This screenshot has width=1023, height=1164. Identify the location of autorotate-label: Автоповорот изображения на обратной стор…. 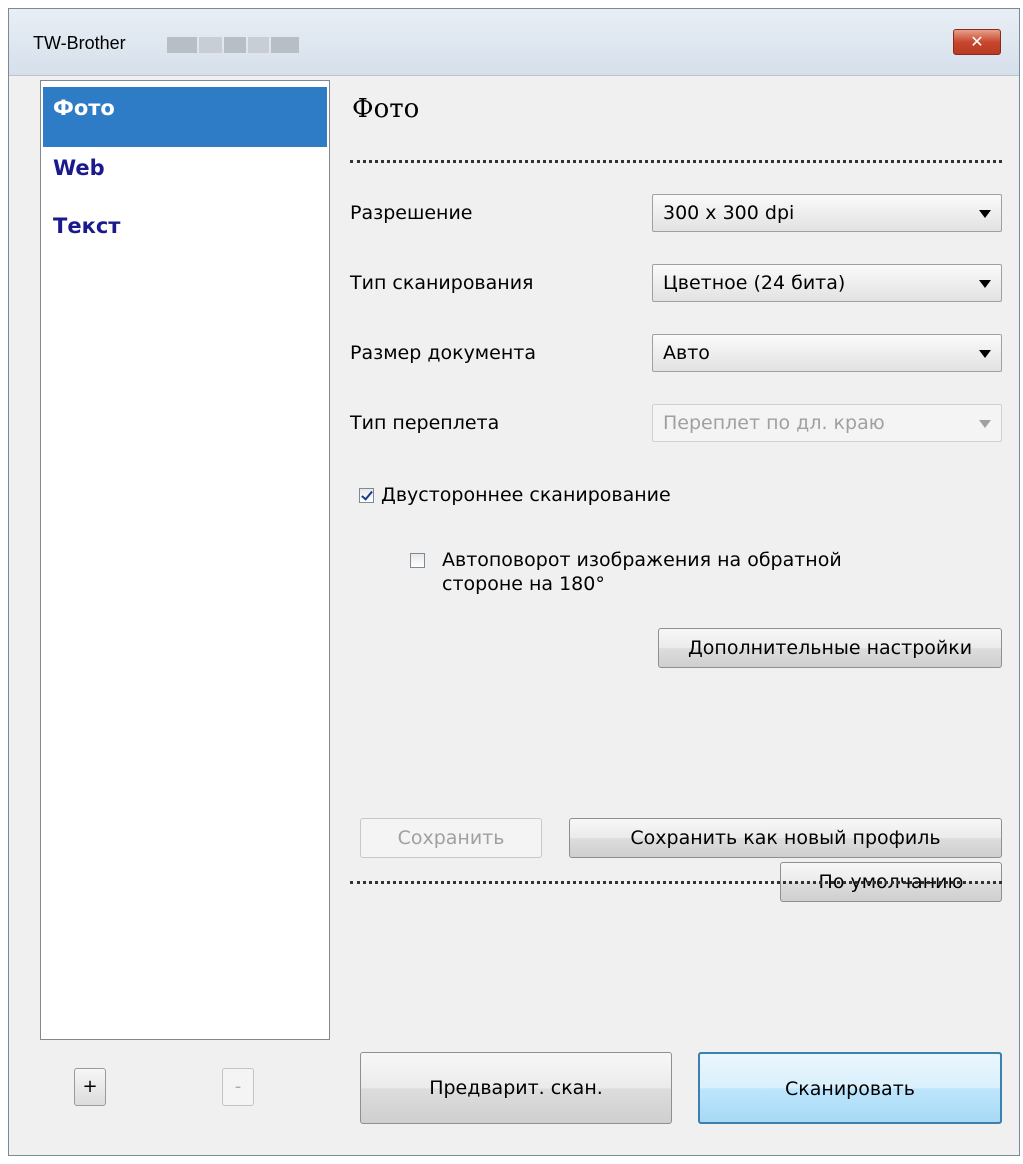
(642, 572).